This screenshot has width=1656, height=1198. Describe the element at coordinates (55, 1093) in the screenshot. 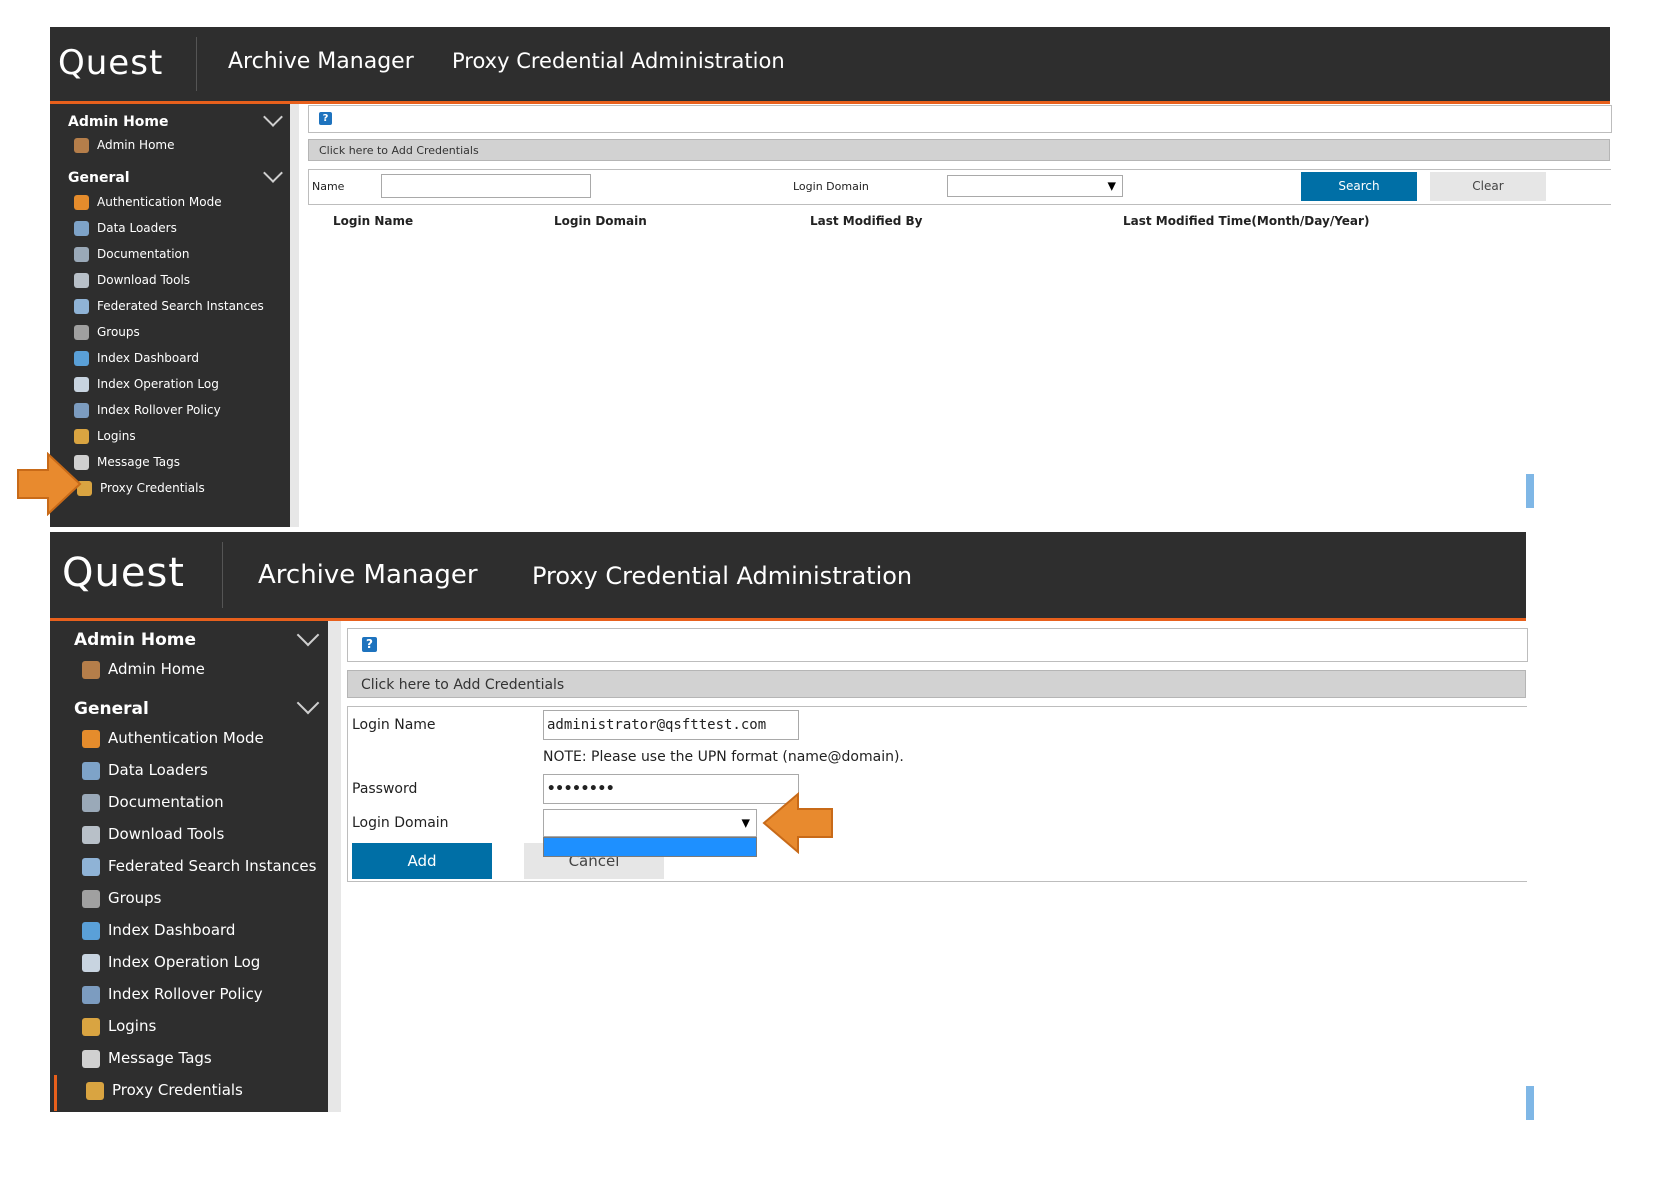

I see `active-item-indicator` at that location.